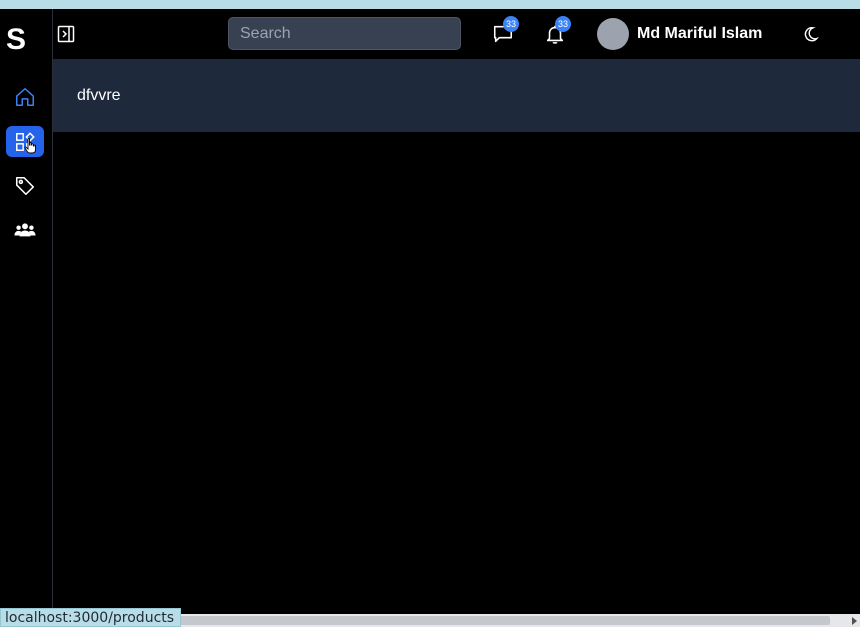  I want to click on notifications-badge: 33, so click(563, 24).